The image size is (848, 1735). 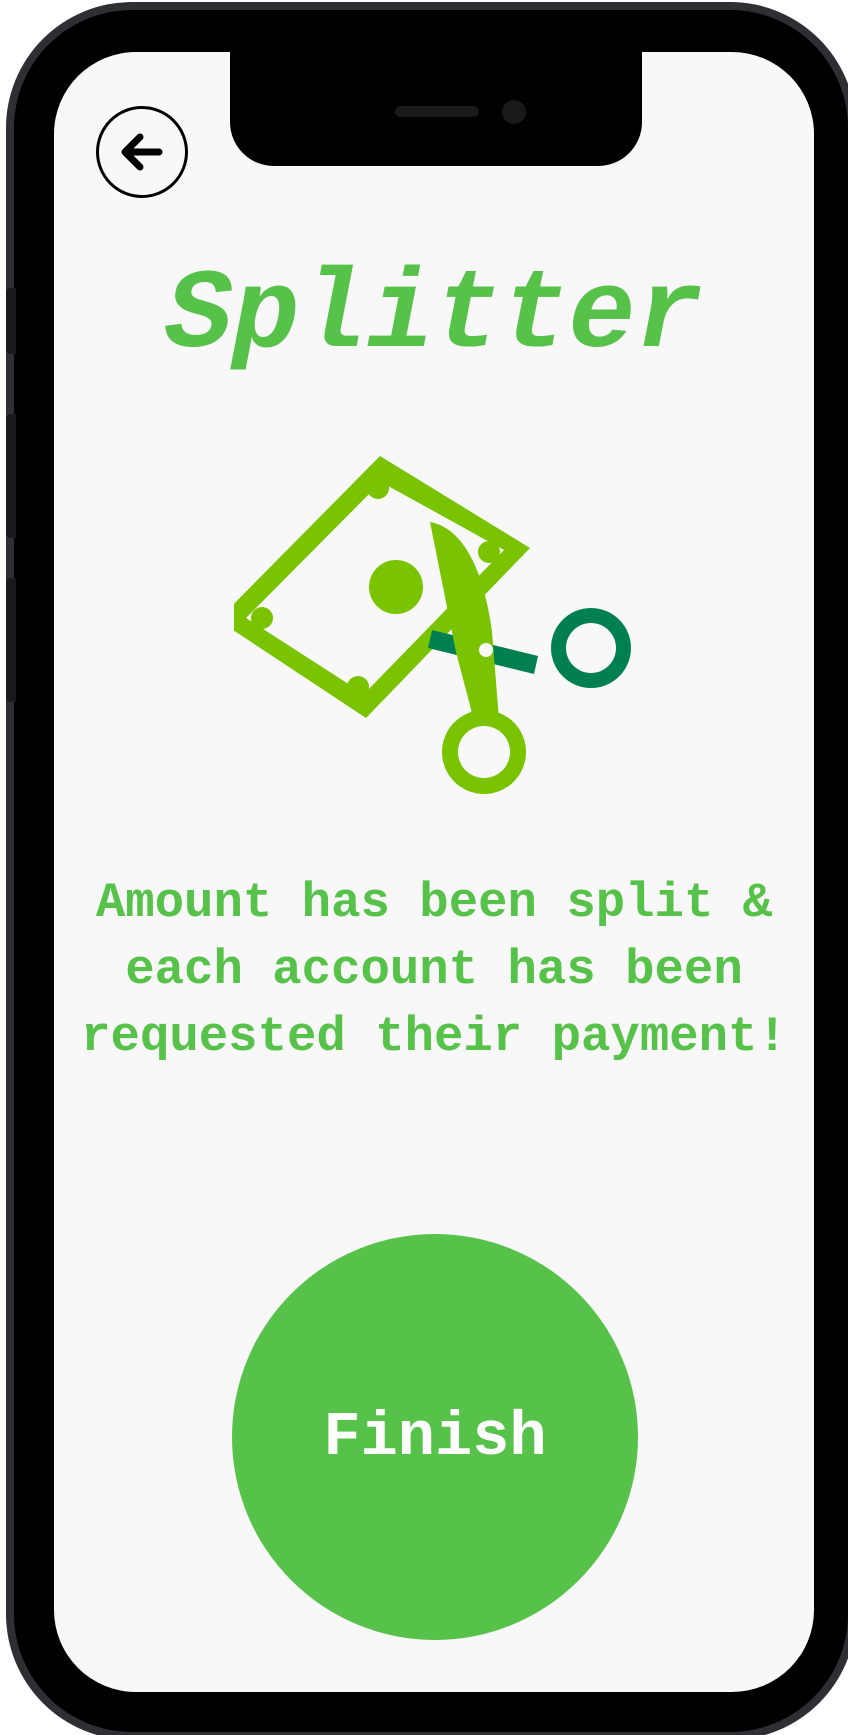 What do you see at coordinates (434, 316) in the screenshot?
I see `app-title: Splitter` at bounding box center [434, 316].